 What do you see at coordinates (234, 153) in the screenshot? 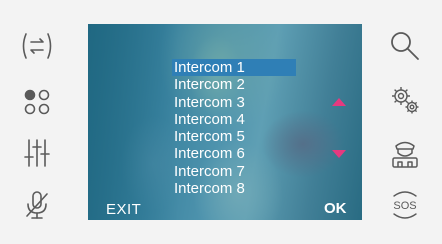
I see `intercom-list-item: Intercom 6` at bounding box center [234, 153].